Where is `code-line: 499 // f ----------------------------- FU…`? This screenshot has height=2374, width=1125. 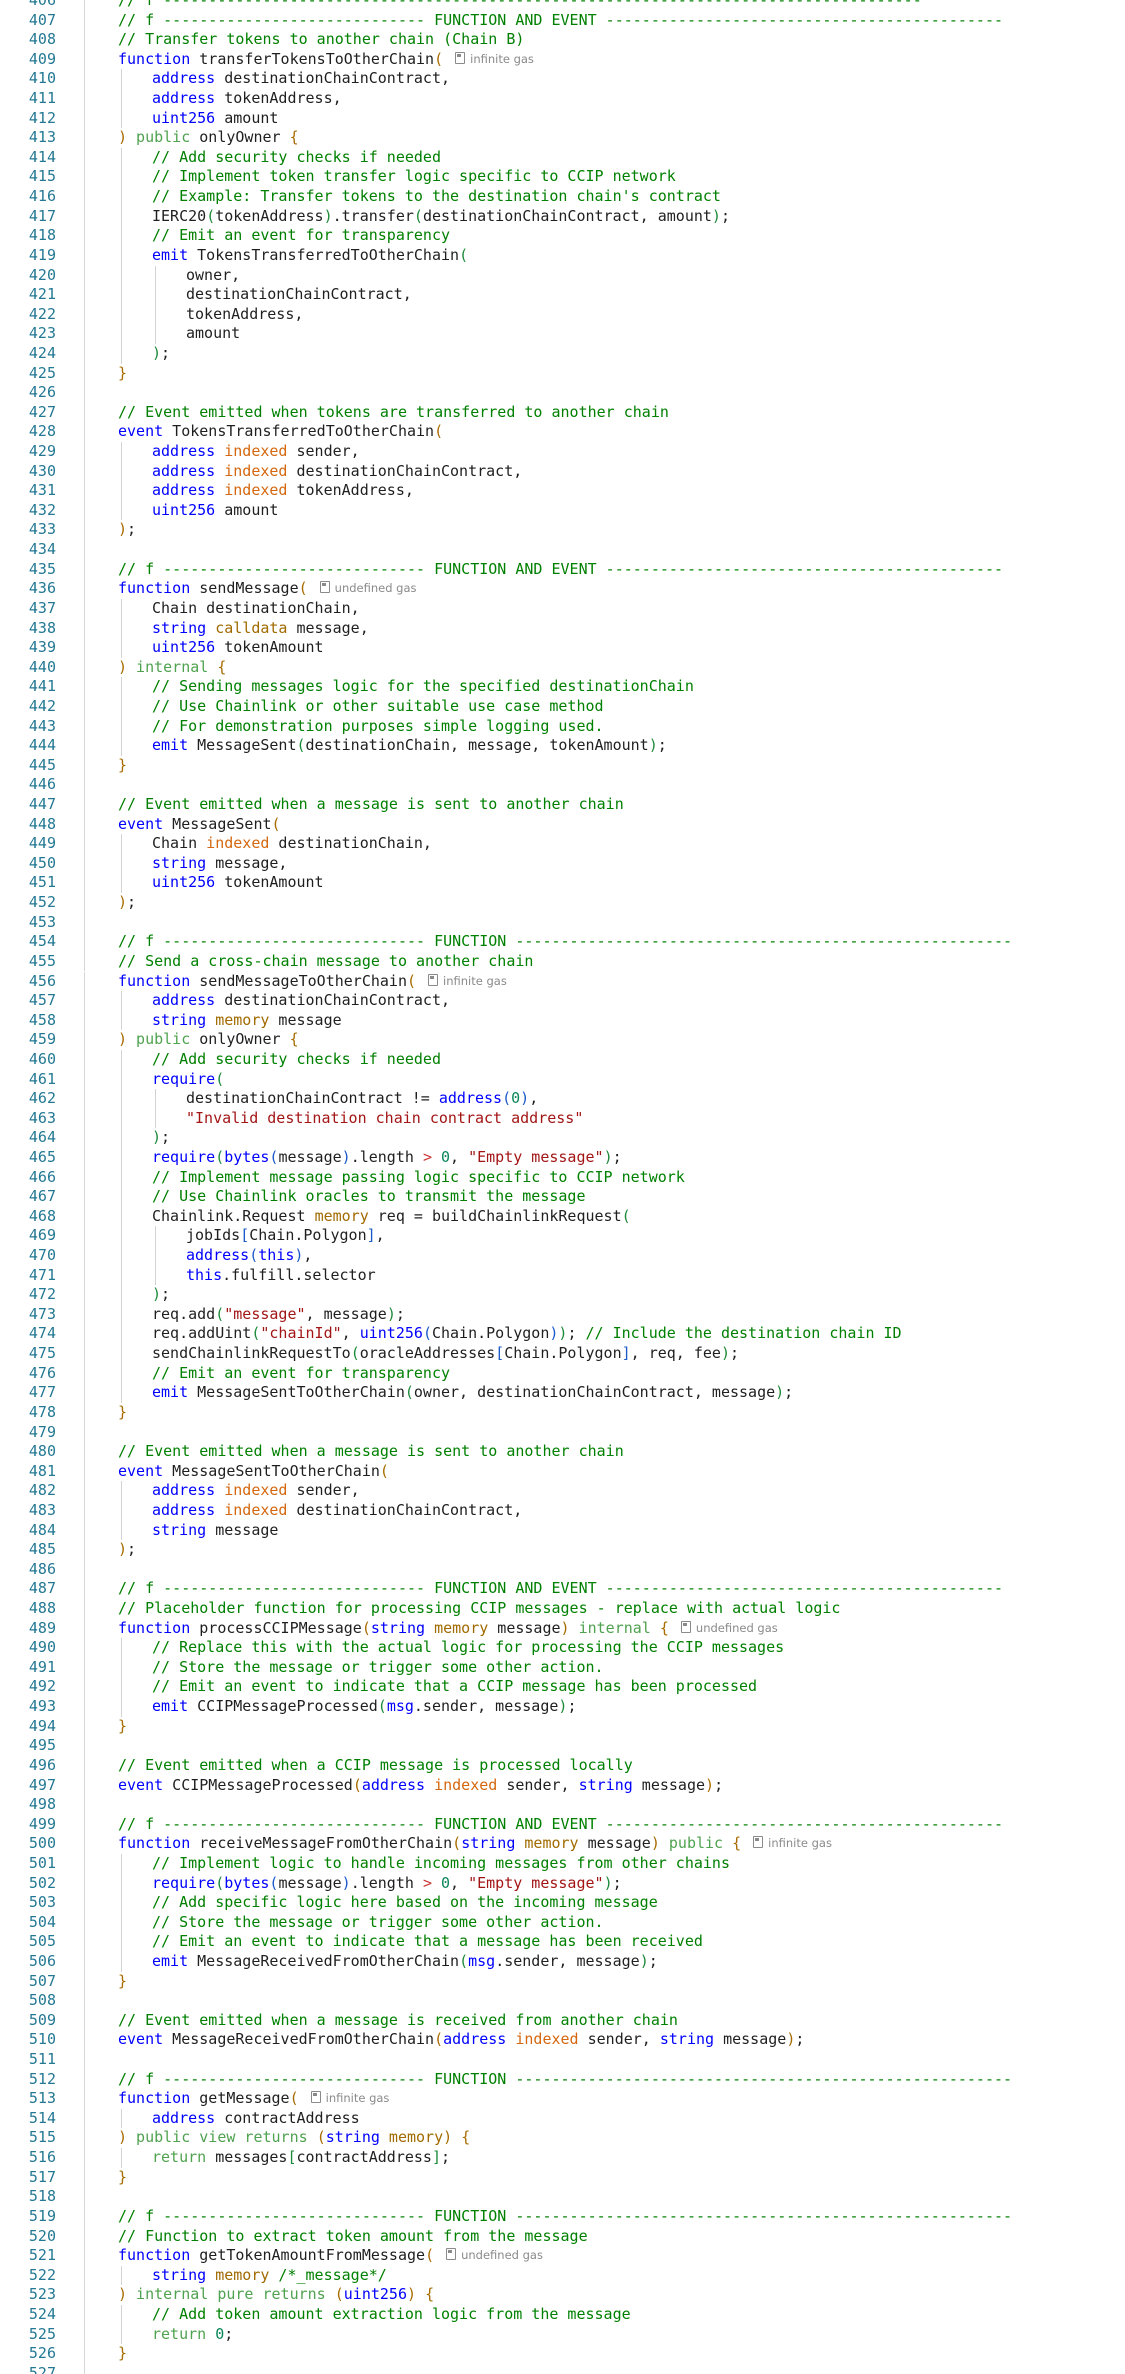 code-line: 499 // f ----------------------------- FU… is located at coordinates (562, 1824).